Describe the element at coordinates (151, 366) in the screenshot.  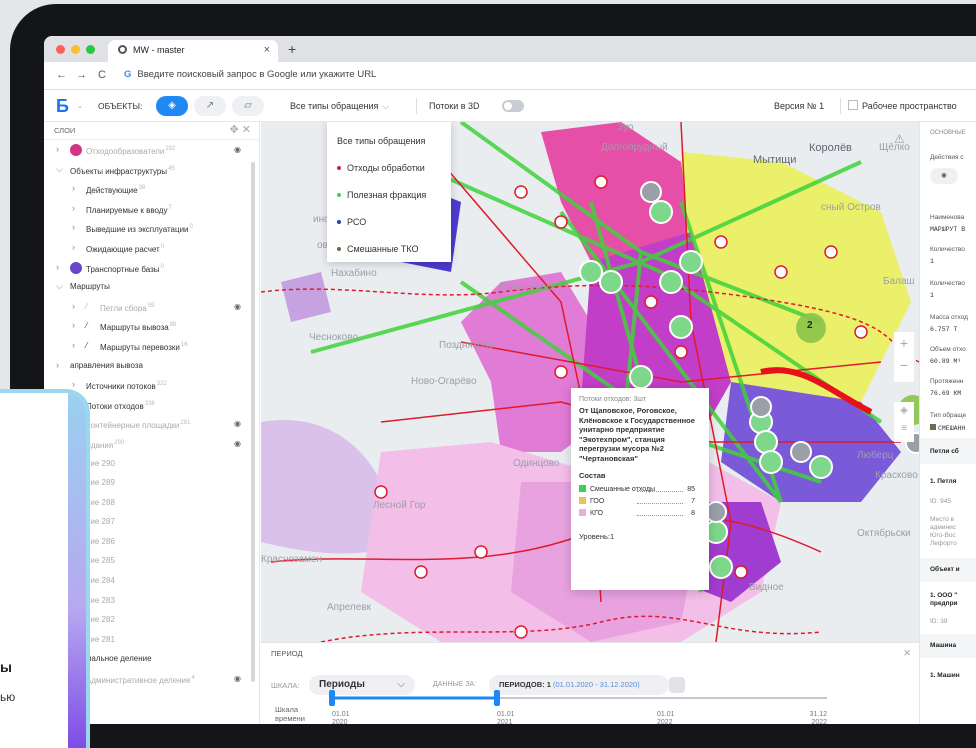
I see `layer-item: › аправления вывоза` at that location.